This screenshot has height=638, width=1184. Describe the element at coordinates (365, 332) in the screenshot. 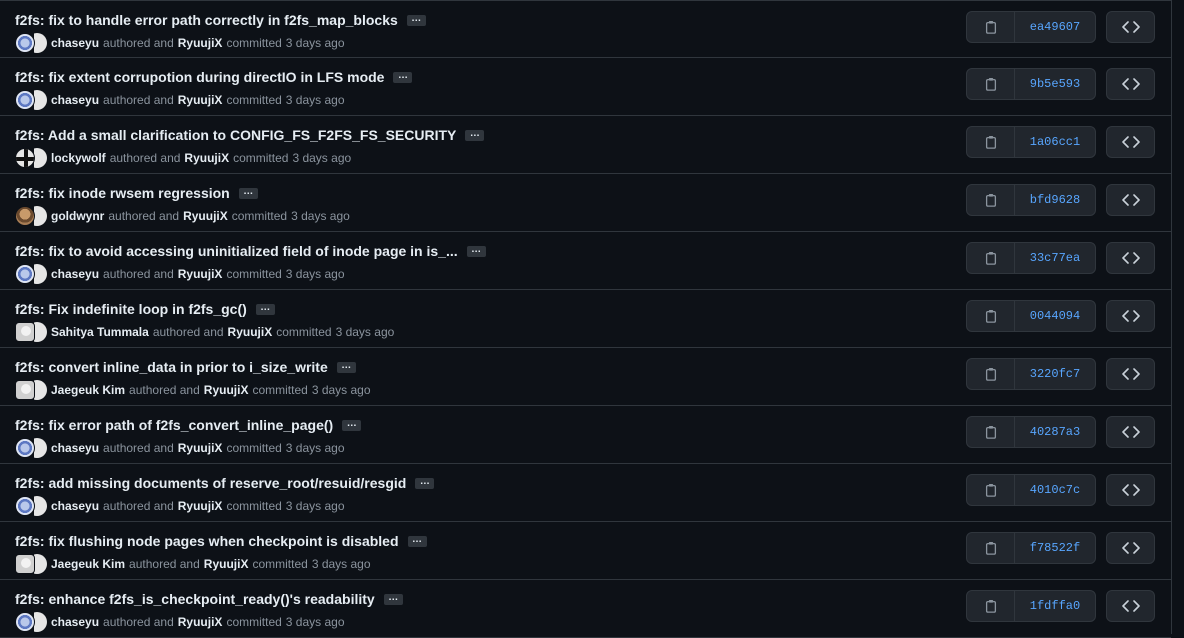

I see `relative-time: 3 days ago` at that location.